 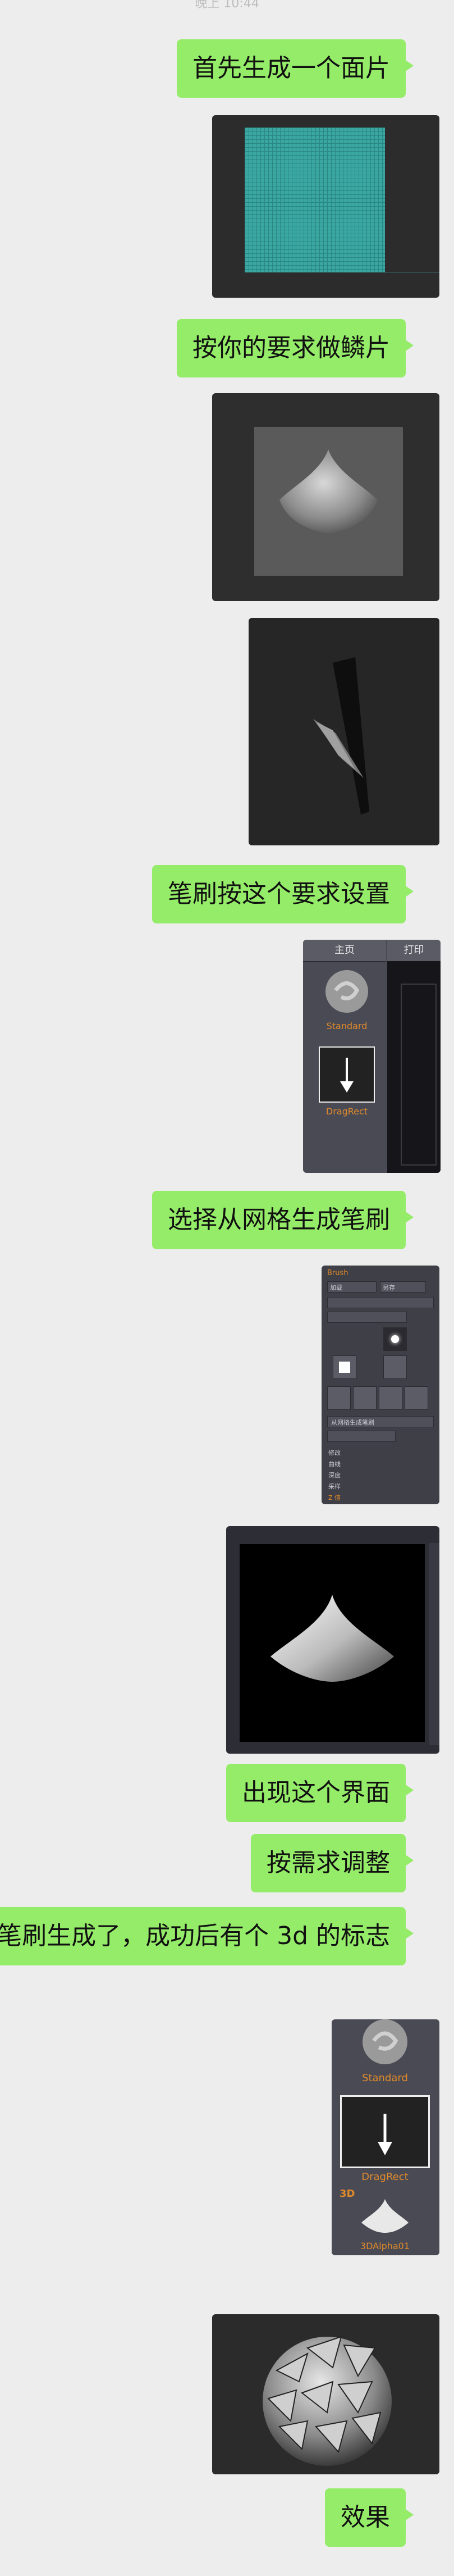 What do you see at coordinates (334, 1475) in the screenshot?
I see `menu-label: 深度` at bounding box center [334, 1475].